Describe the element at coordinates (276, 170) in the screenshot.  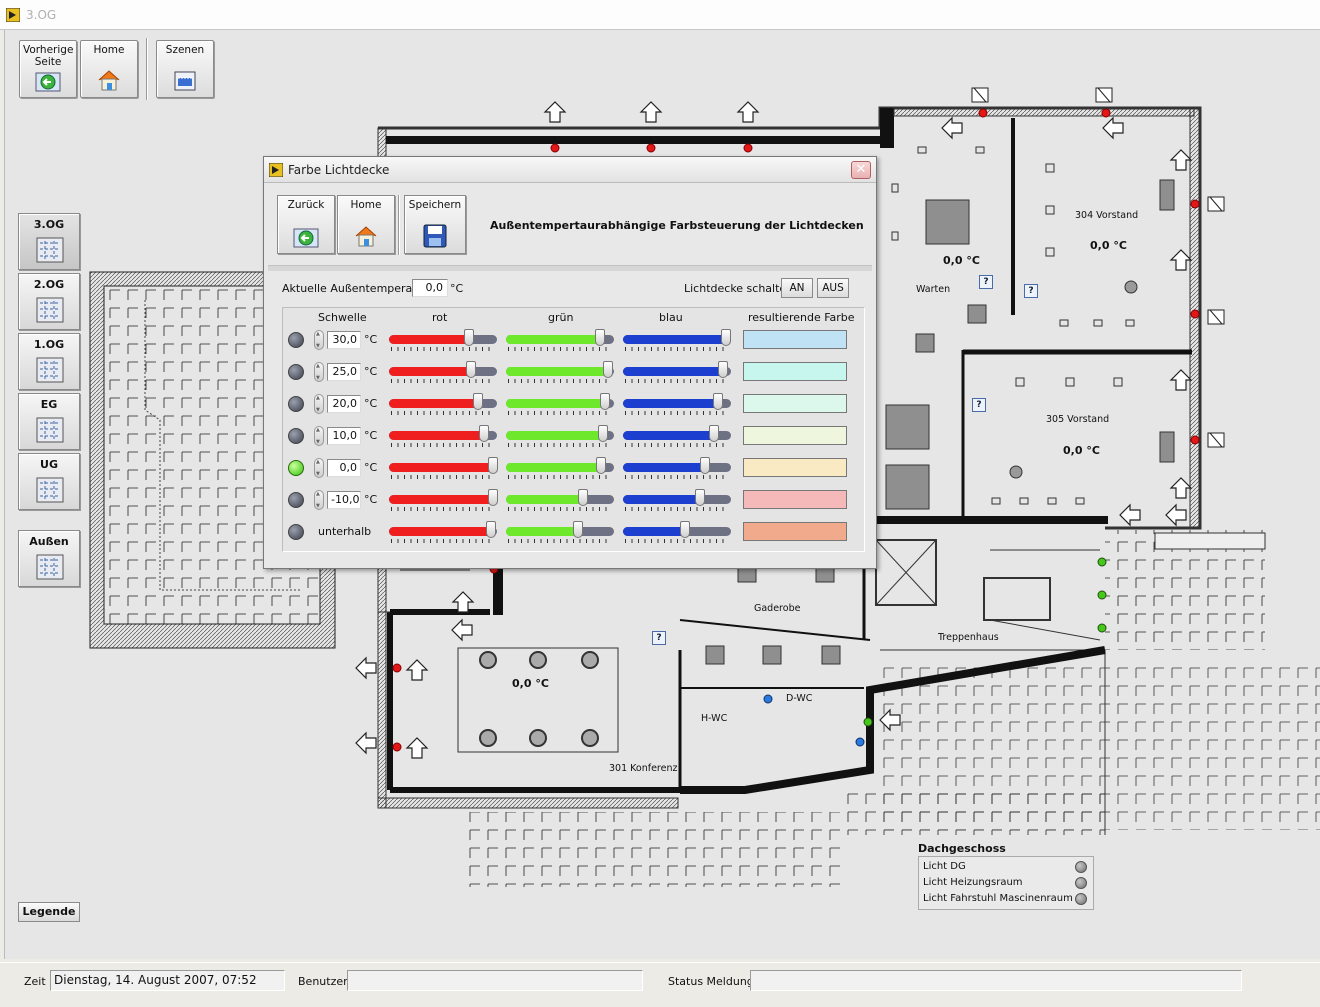
I see `labview-app-icon` at that location.